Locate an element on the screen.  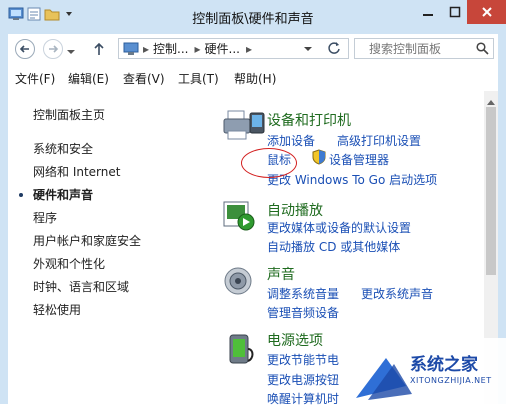
scroll-up-arrow is located at coordinates (491, 101).